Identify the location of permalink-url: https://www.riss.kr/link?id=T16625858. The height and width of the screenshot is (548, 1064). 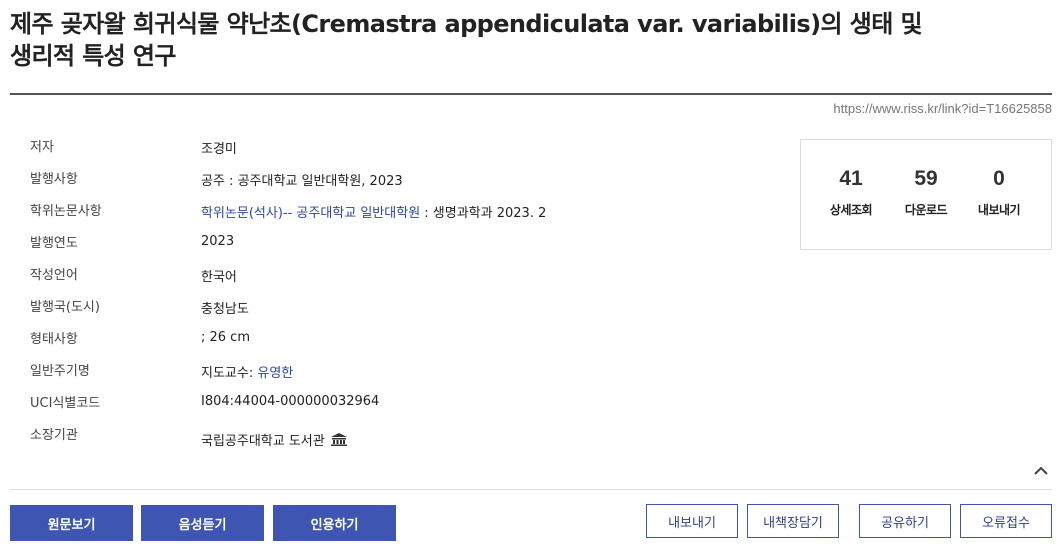
(942, 108).